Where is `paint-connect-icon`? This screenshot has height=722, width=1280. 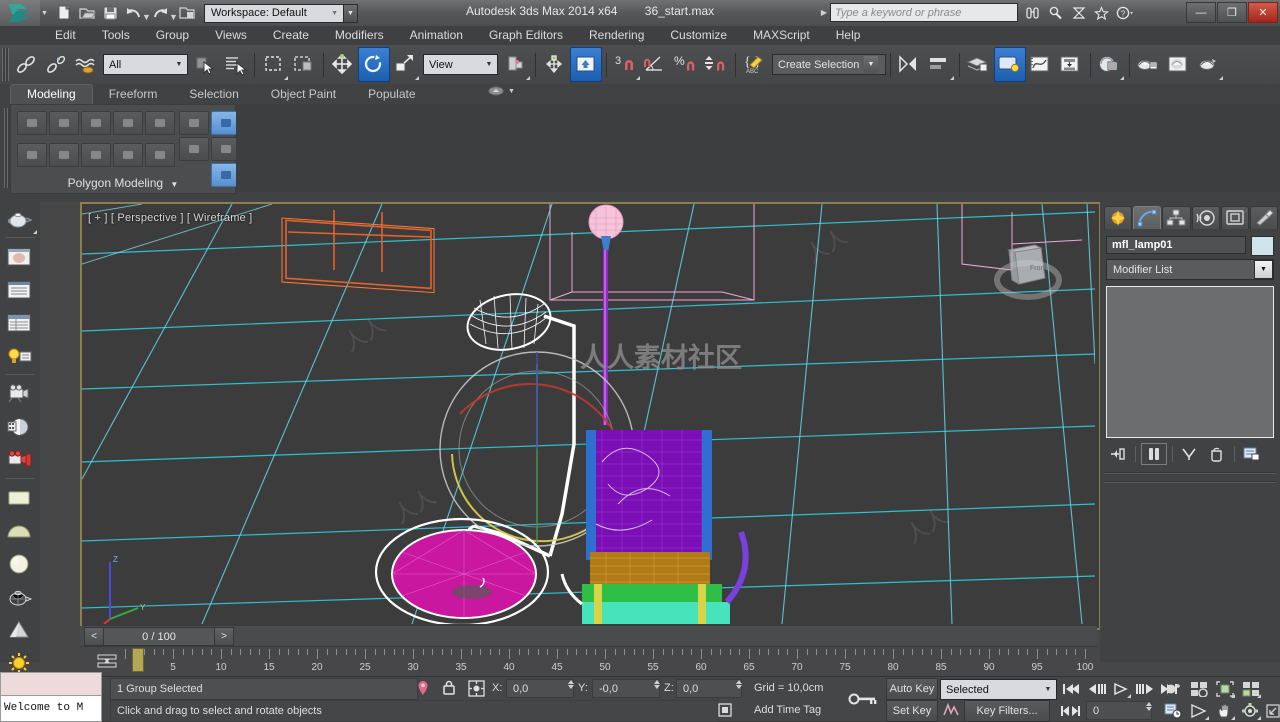 paint-connect-icon is located at coordinates (128, 155).